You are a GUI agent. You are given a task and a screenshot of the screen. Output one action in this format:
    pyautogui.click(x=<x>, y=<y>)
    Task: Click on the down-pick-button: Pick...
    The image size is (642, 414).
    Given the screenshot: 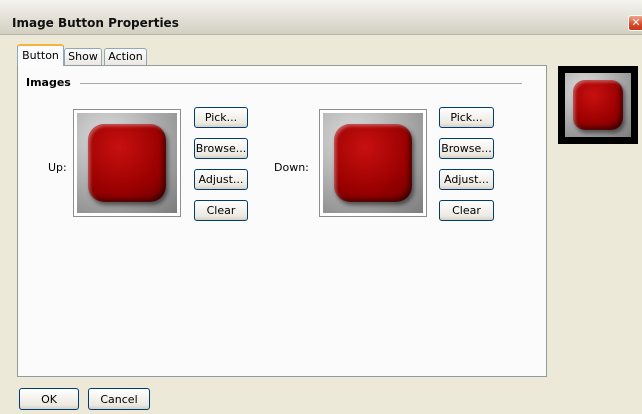 What is the action you would take?
    pyautogui.click(x=466, y=117)
    